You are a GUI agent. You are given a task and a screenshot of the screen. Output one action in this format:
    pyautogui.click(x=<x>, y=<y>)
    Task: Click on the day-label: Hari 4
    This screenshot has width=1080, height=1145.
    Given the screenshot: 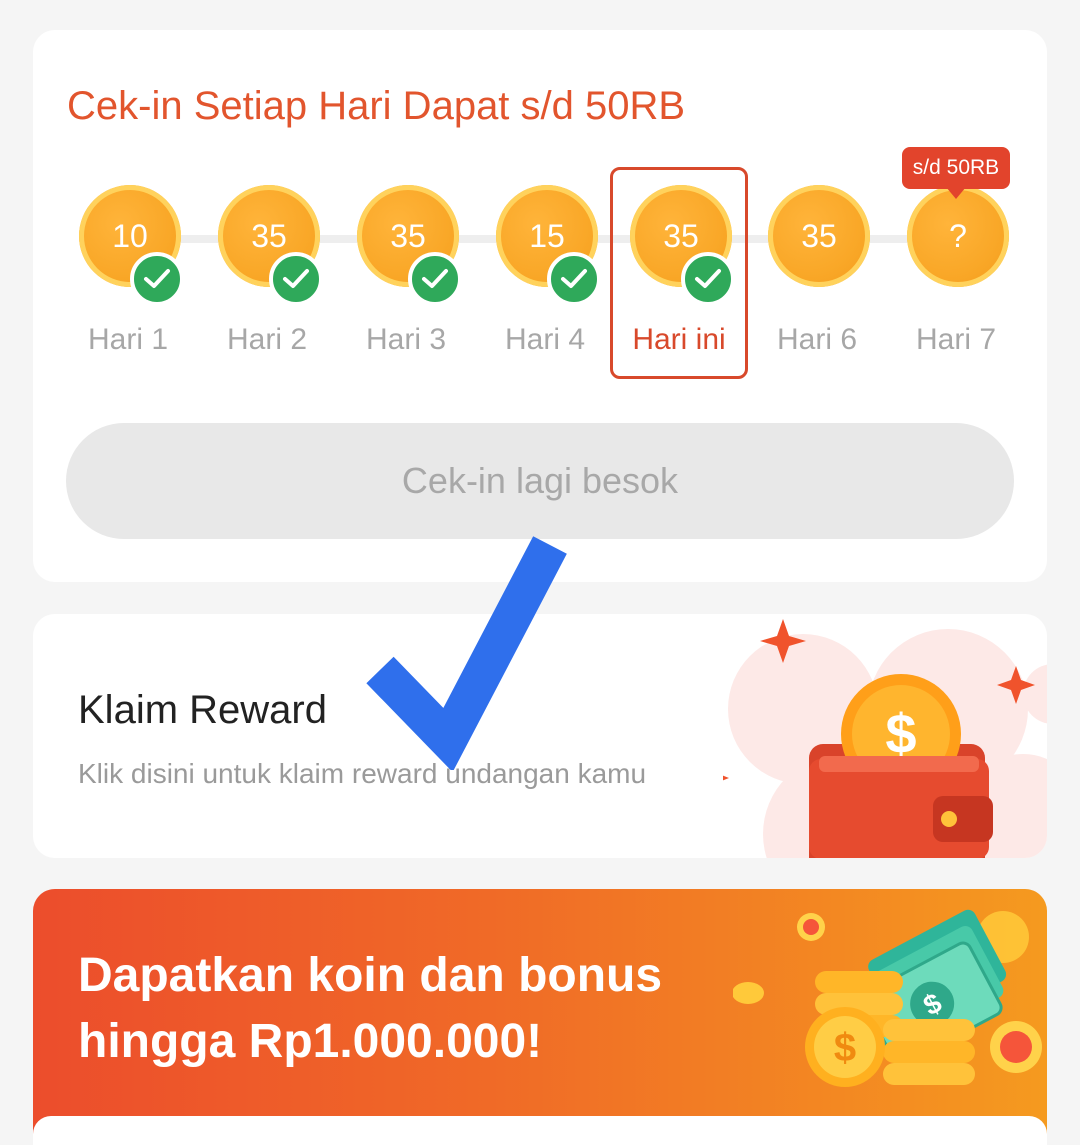 What is the action you would take?
    pyautogui.click(x=545, y=339)
    